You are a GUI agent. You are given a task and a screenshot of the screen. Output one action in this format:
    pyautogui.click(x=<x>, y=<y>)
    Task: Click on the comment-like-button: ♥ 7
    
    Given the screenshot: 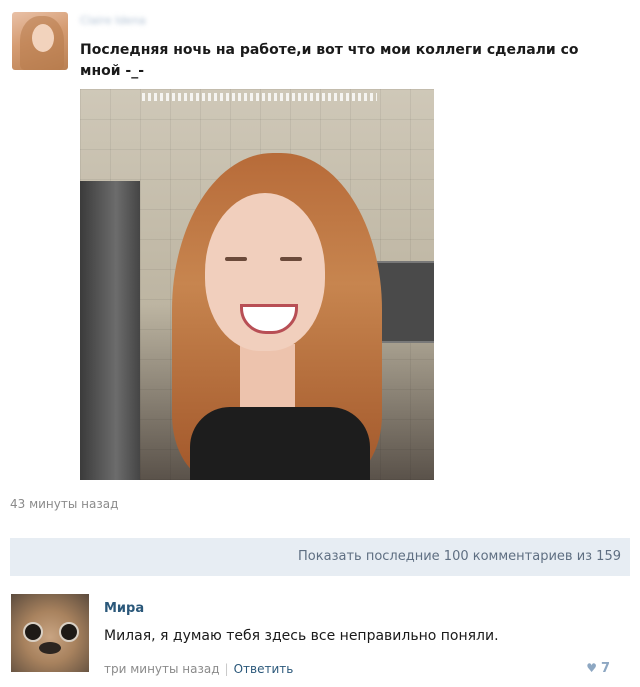 What is the action you would take?
    pyautogui.click(x=598, y=668)
    